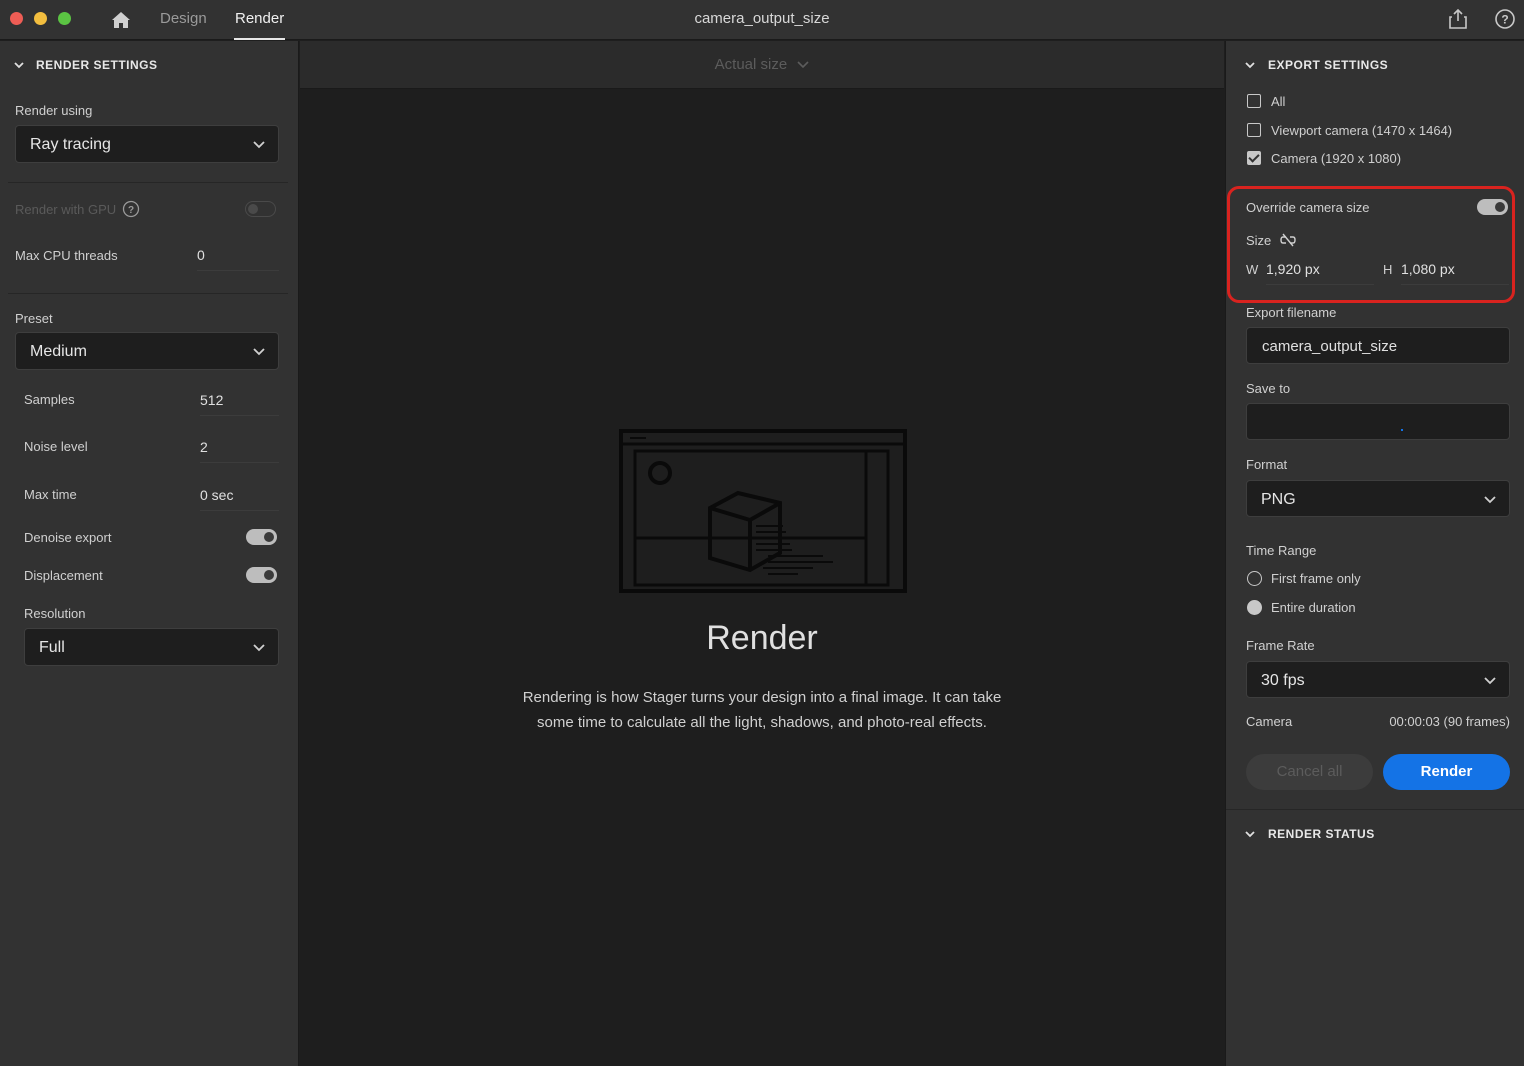  Describe the element at coordinates (1281, 550) in the screenshot. I see `time-range-label: Time Range` at that location.